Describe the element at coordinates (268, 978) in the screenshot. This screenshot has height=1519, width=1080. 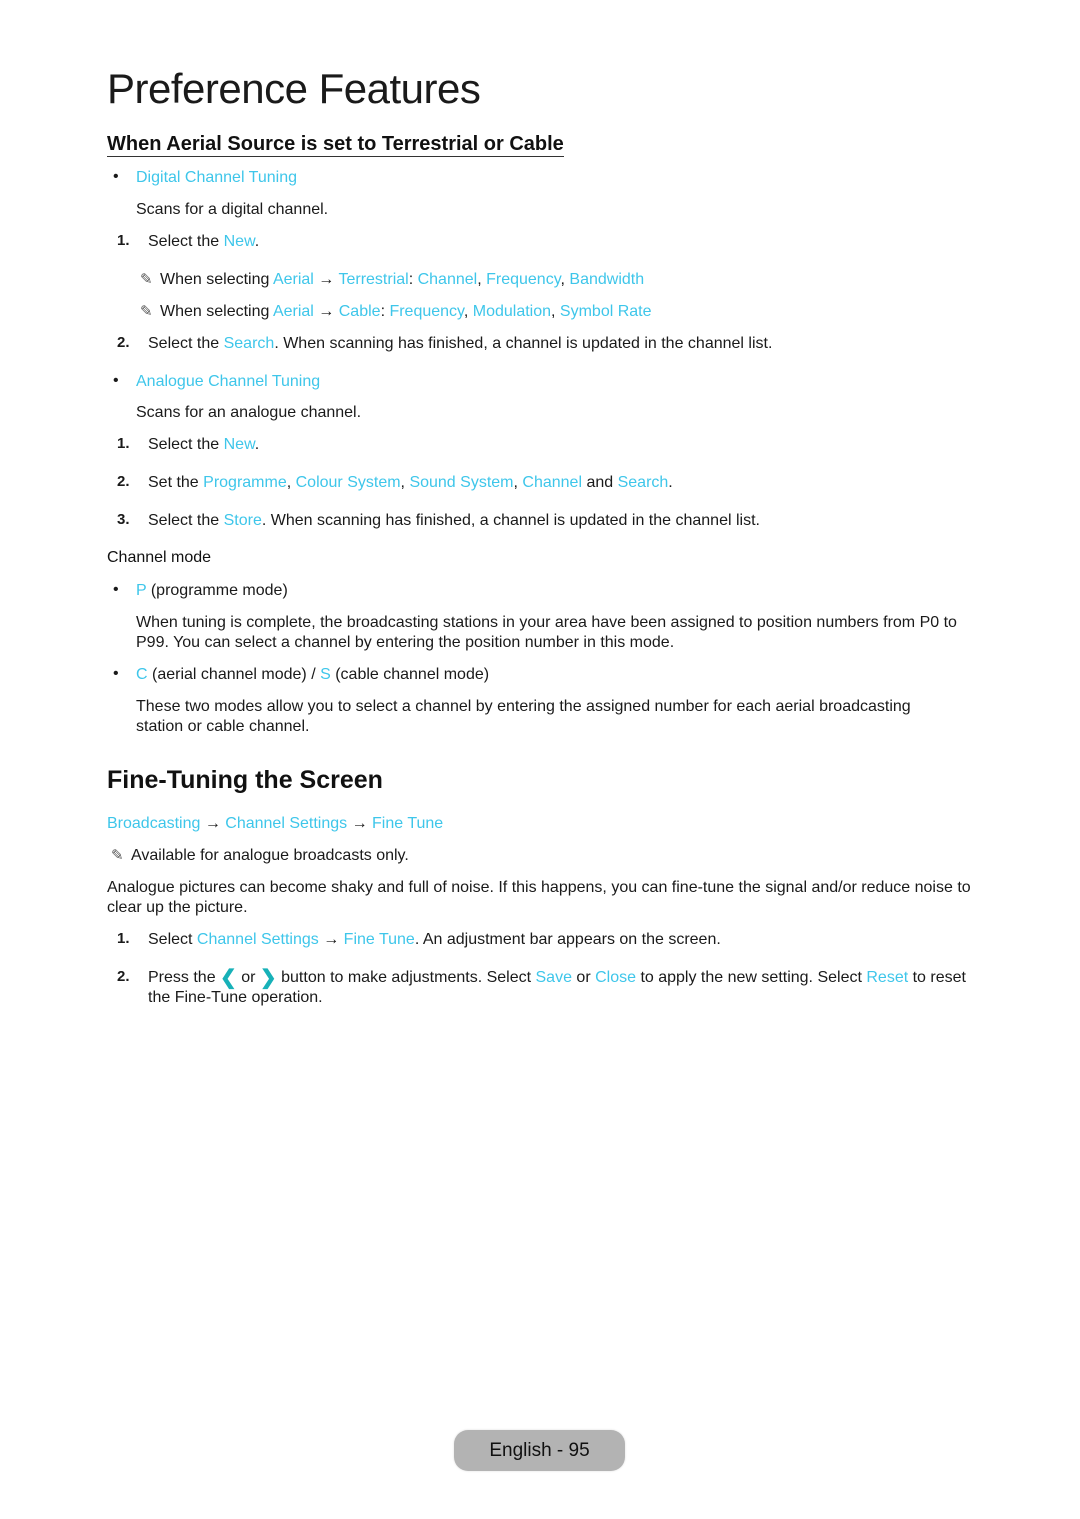
I see `chevron-right-icon: ❯` at that location.